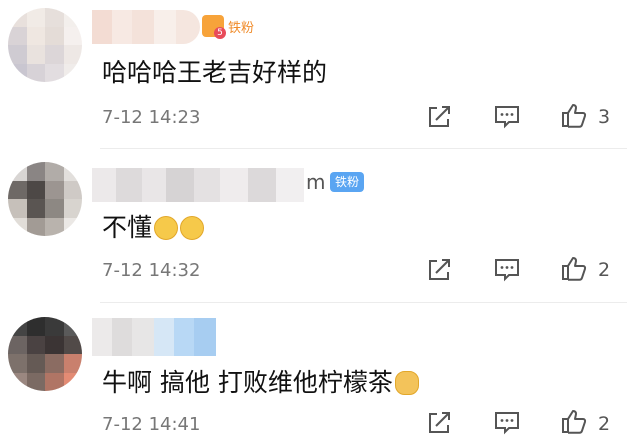  I want to click on comment-time: 7-12 14:41, so click(151, 424).